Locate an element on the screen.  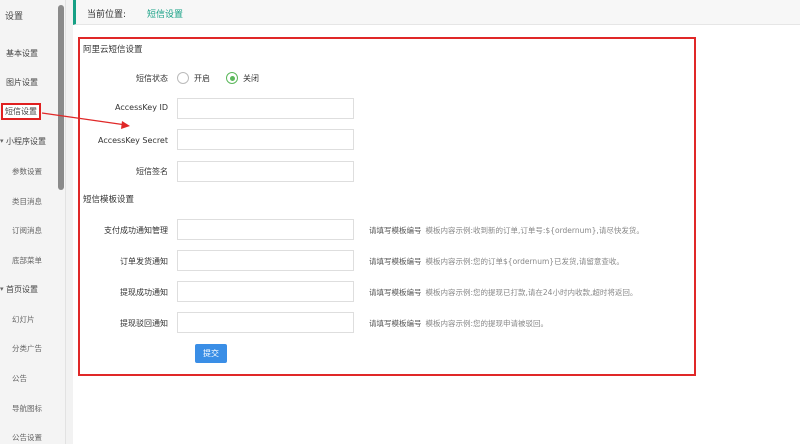
radio-disable-label: 关闭 is located at coordinates (251, 78).